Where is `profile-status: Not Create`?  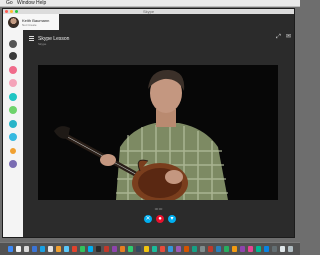
profile-status: Not Create is located at coordinates (29, 25).